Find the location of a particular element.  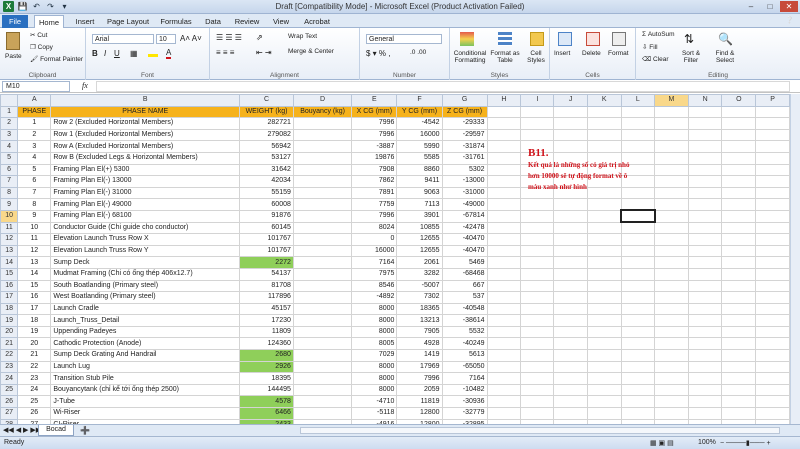

row-header: 11 is located at coordinates (9, 228).